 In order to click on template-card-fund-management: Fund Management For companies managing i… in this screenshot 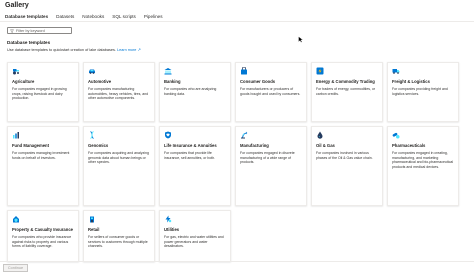, I will do `click(43, 166)`.